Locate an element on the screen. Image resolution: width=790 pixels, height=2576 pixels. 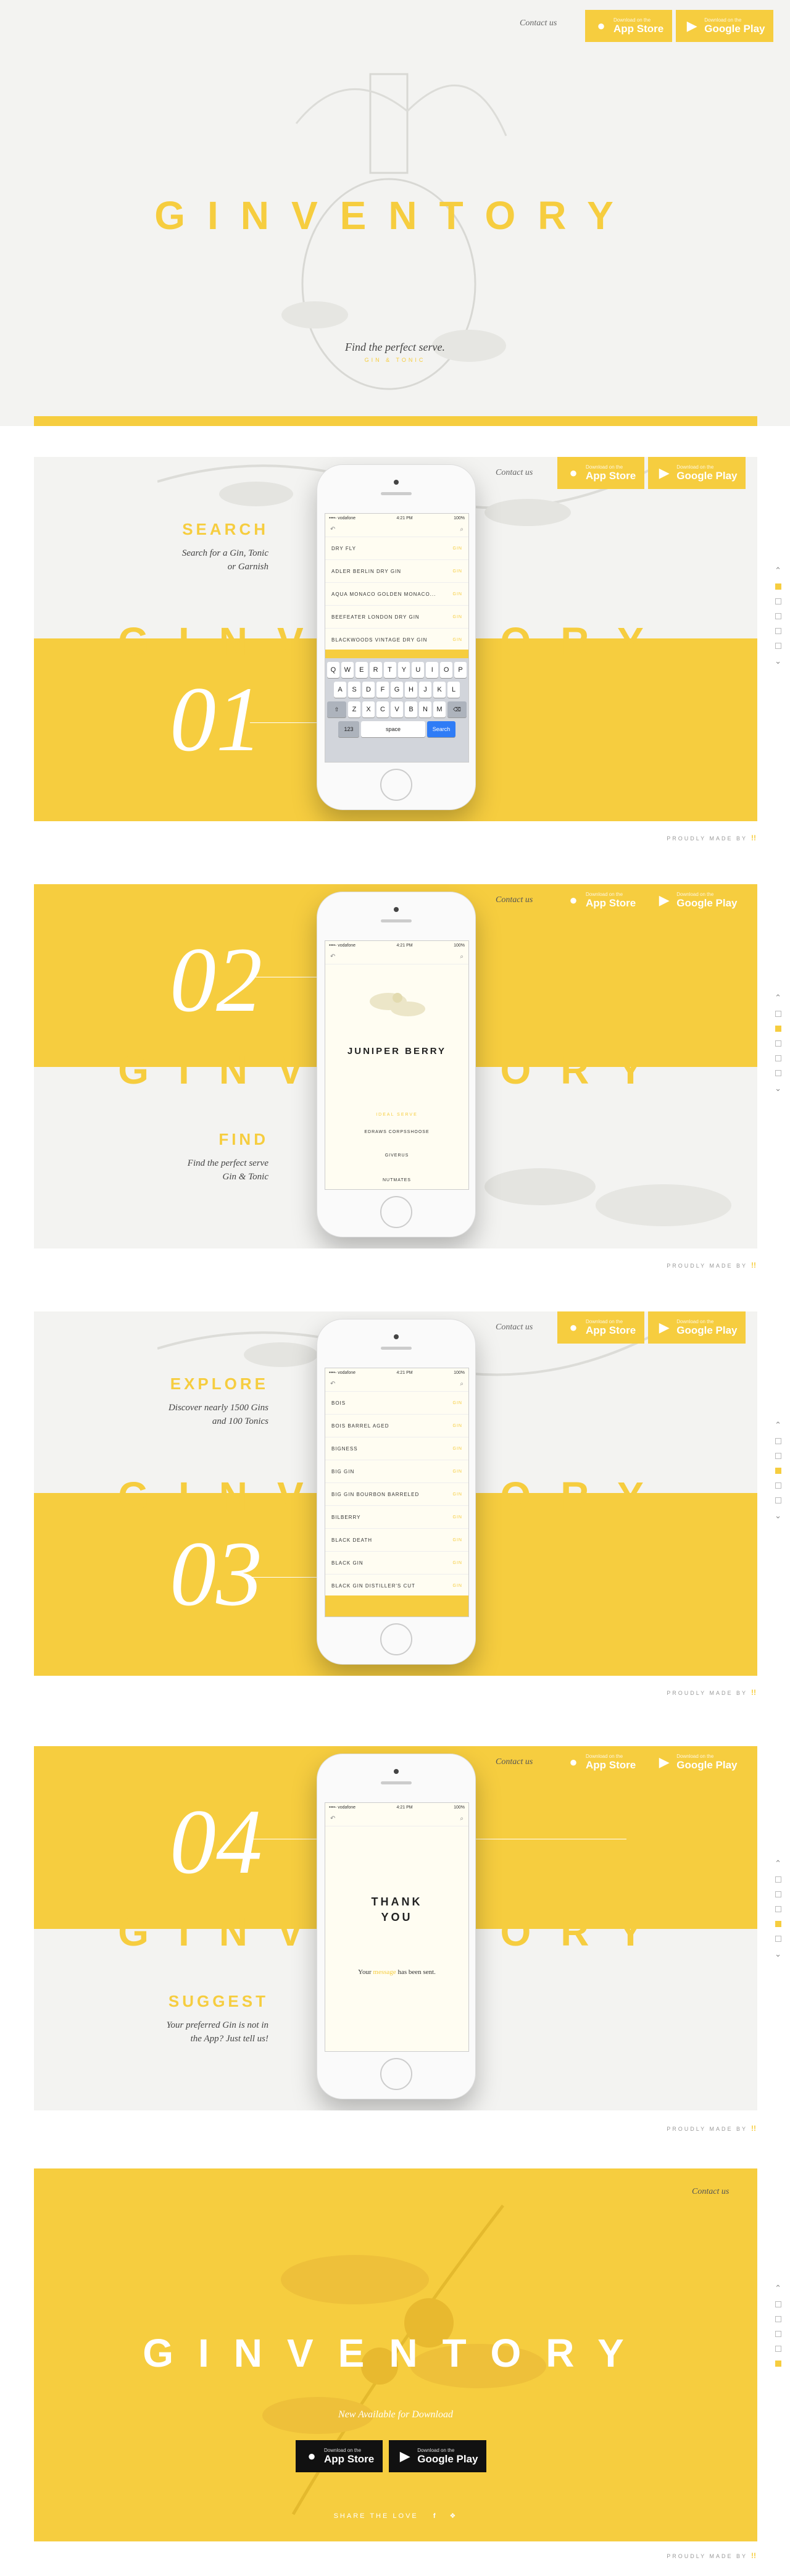
list-item: BILBERRY GIN is located at coordinates (396, 1517).